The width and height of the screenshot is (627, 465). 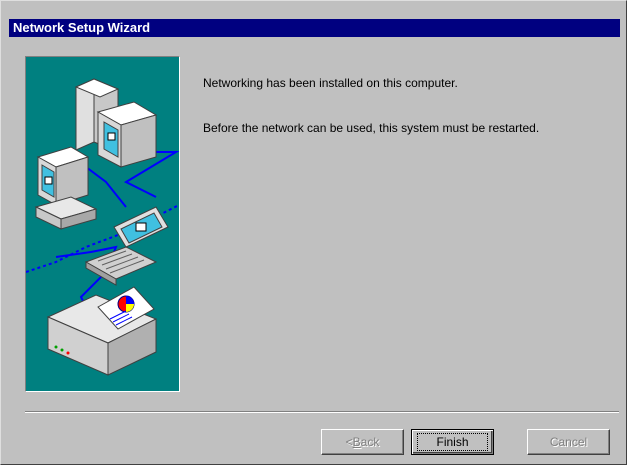 I want to click on finish-button: Finish, so click(x=452, y=442).